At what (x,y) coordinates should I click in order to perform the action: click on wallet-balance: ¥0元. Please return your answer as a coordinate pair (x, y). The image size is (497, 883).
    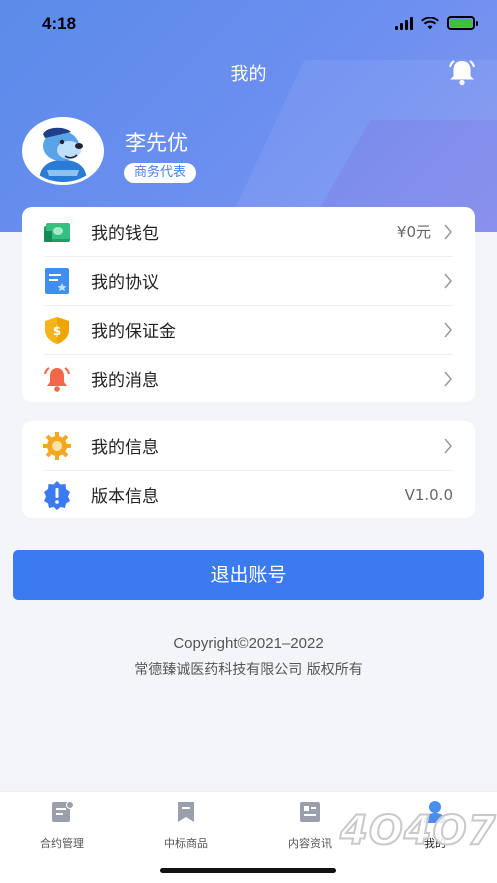
    Looking at the image, I should click on (413, 232).